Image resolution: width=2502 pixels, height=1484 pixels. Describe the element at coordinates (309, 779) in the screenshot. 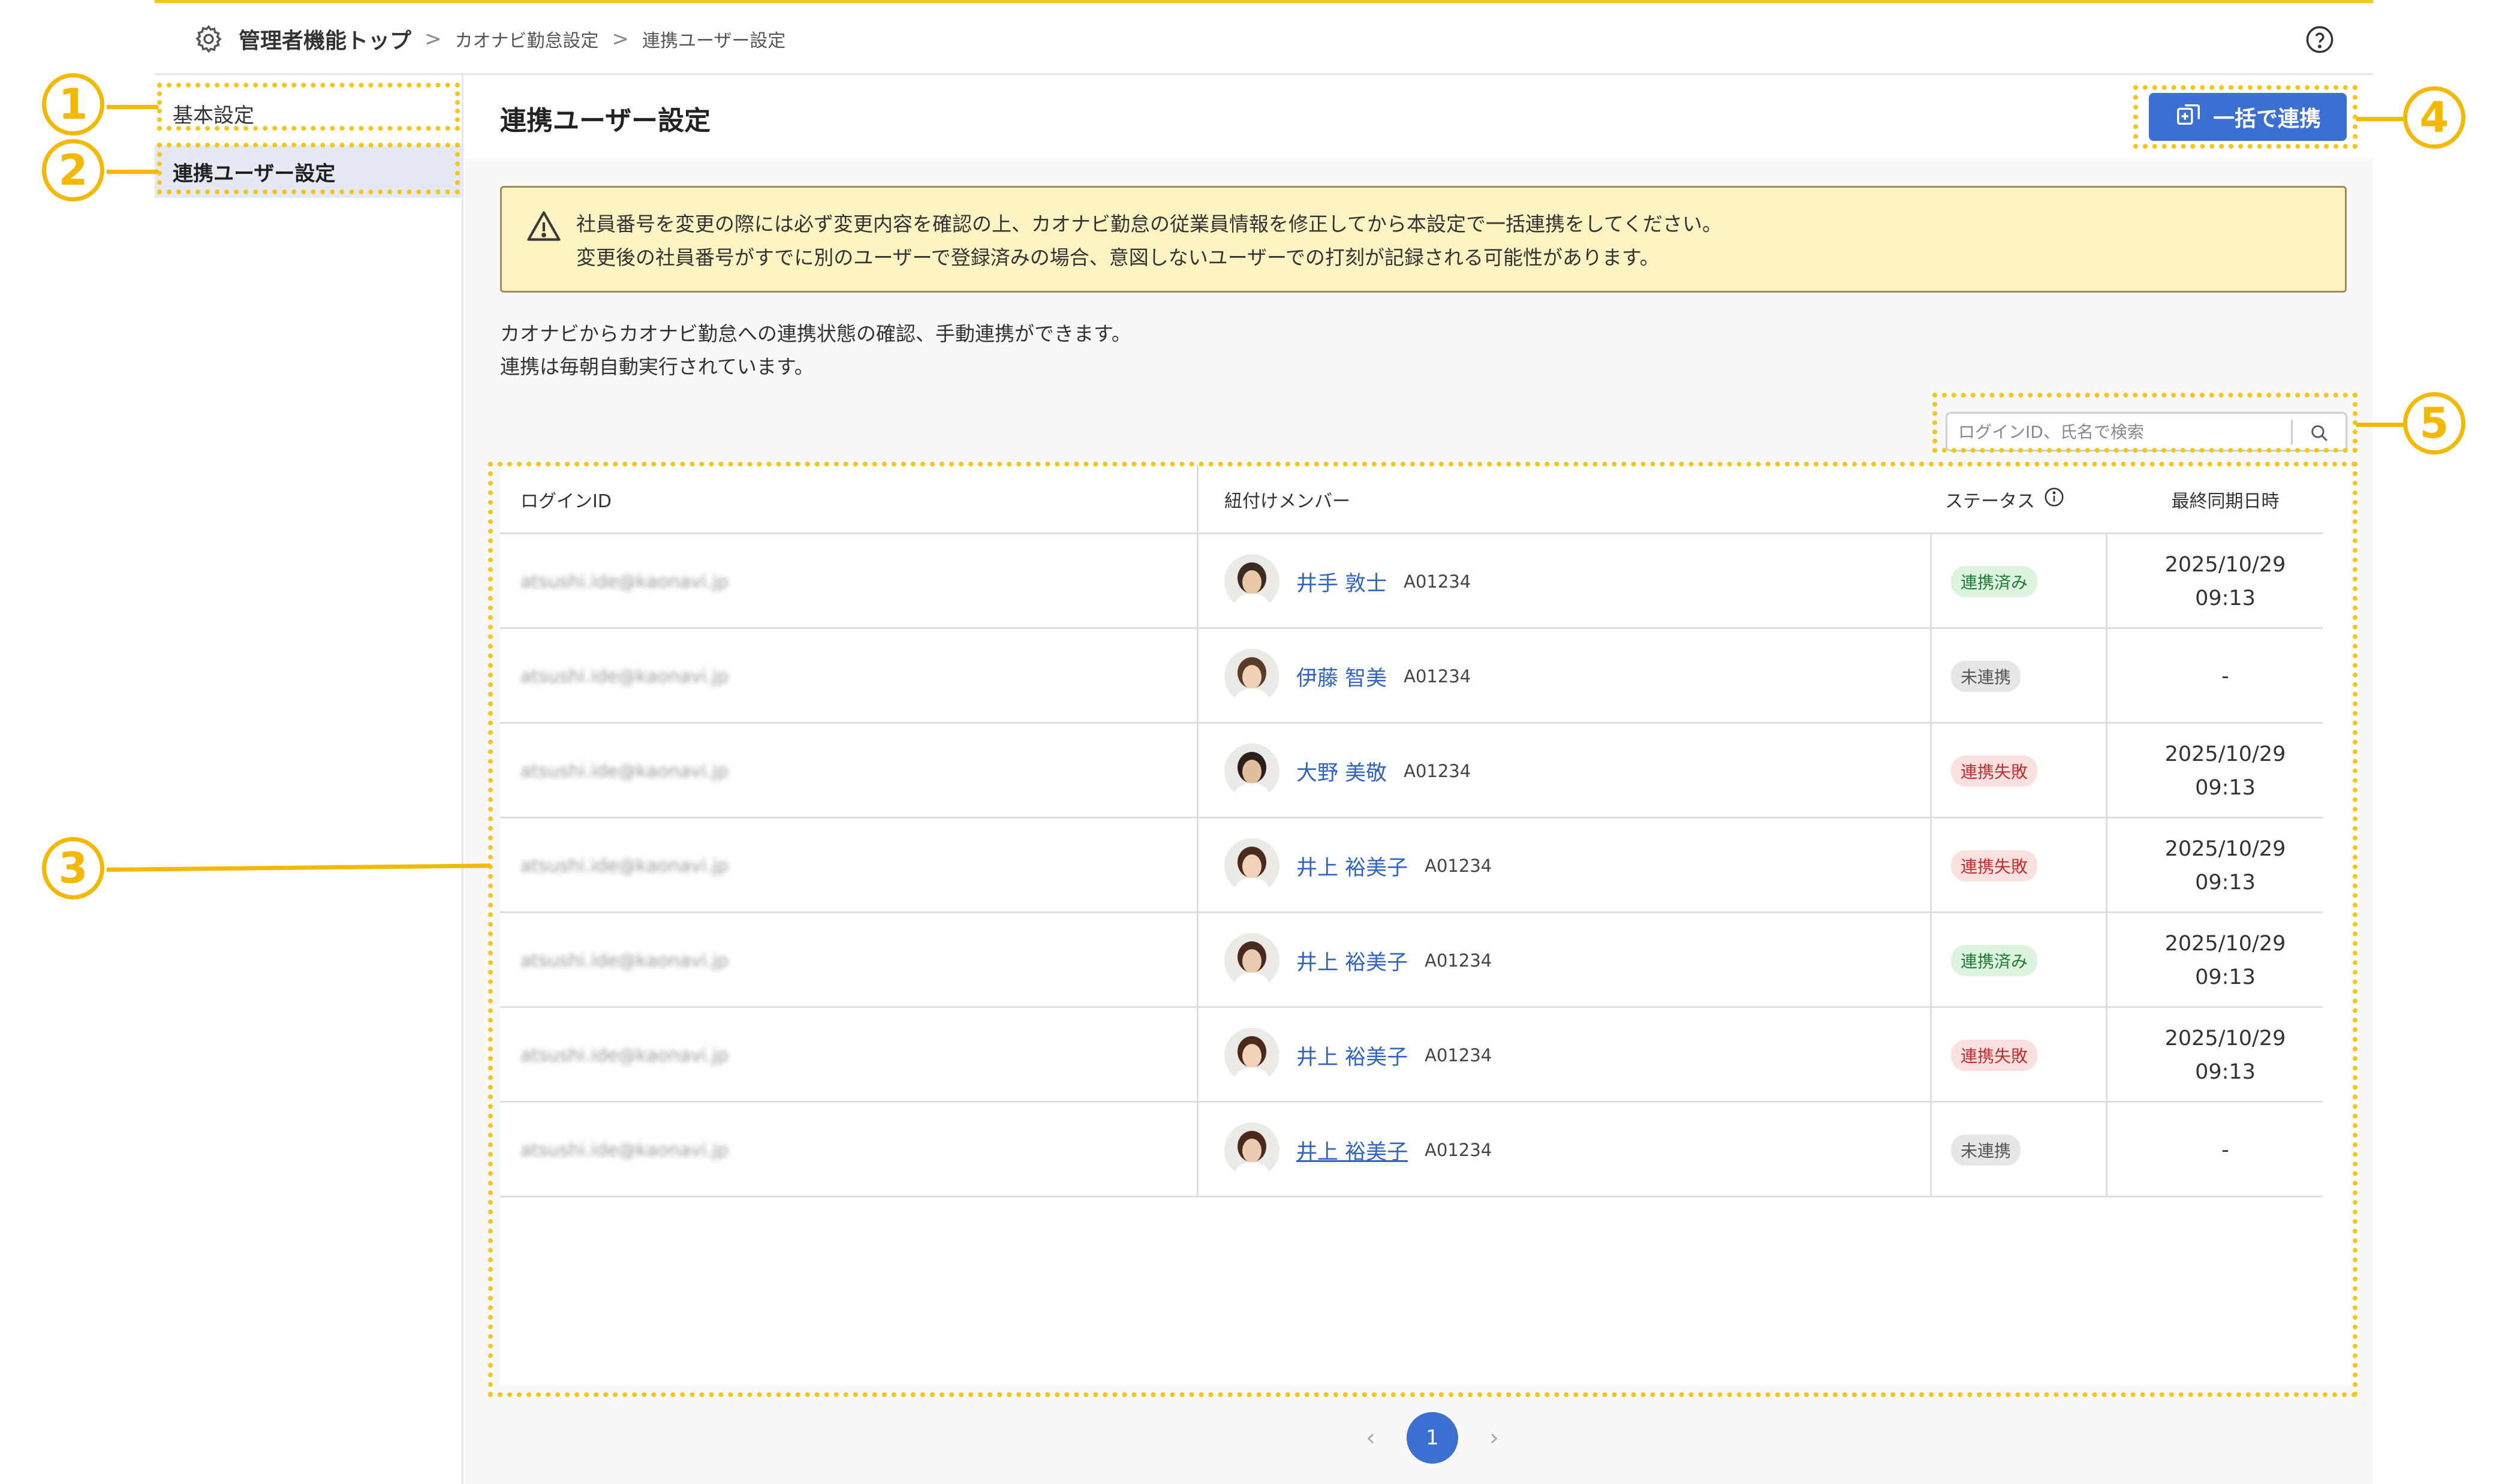

I see `sidebar: 基本設定 連携ユーザー設定` at that location.